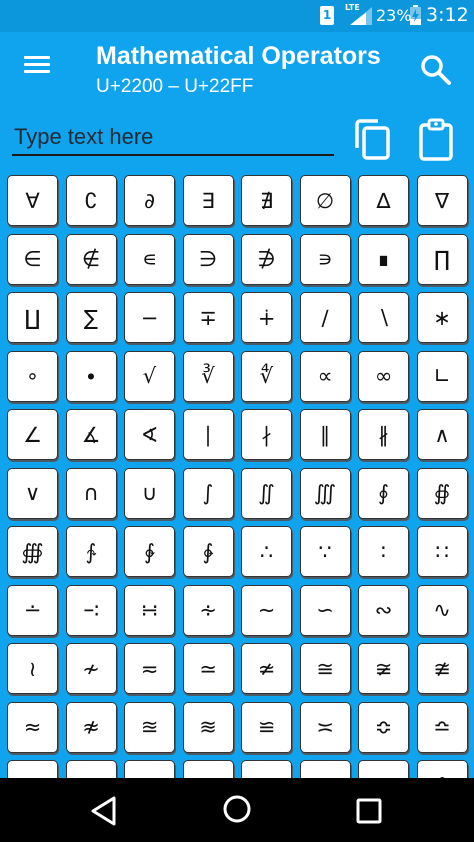  What do you see at coordinates (266, 493) in the screenshot?
I see `char-key: ∬` at bounding box center [266, 493].